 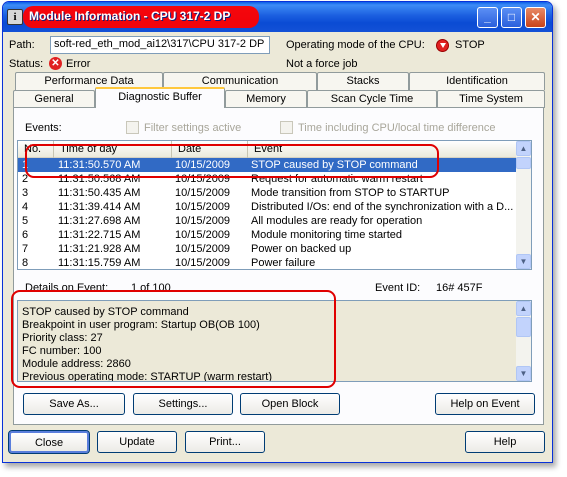 What do you see at coordinates (25, 193) in the screenshot?
I see `event-no: 3` at bounding box center [25, 193].